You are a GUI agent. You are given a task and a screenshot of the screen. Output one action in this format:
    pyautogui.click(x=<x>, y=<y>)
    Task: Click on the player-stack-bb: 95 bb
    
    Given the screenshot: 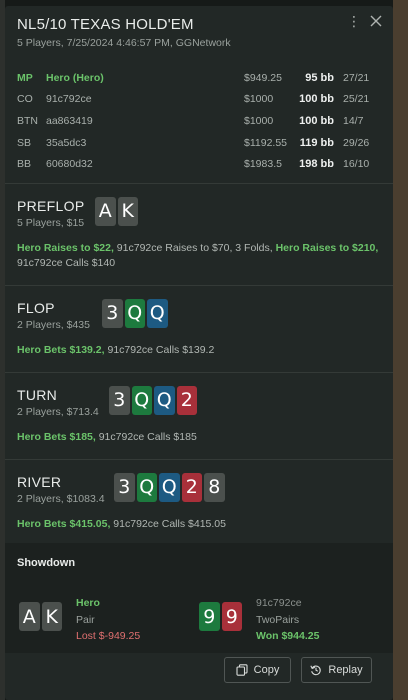 What is the action you would take?
    pyautogui.click(x=319, y=77)
    